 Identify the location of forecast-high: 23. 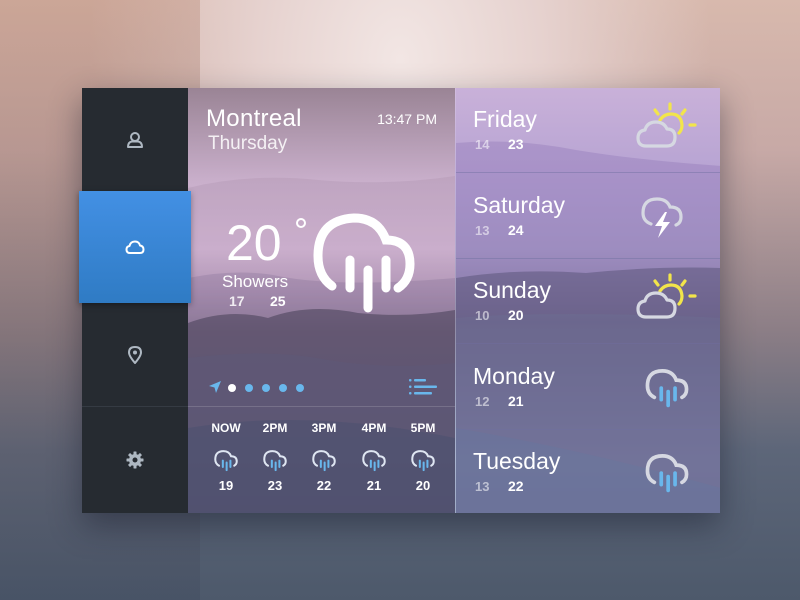
(516, 144).